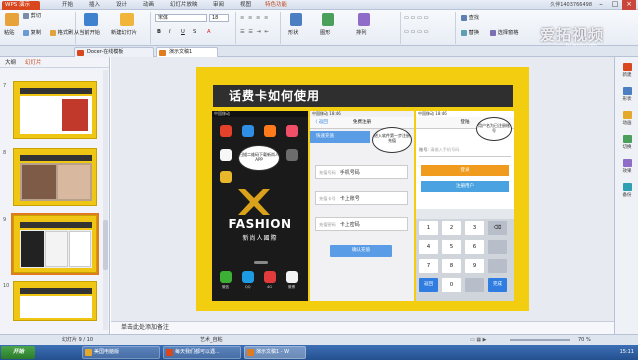 Image resolution: width=638 pixels, height=360 pixels. Describe the element at coordinates (325, 33) in the screenshot. I see `graphic-button: 图形` at that location.